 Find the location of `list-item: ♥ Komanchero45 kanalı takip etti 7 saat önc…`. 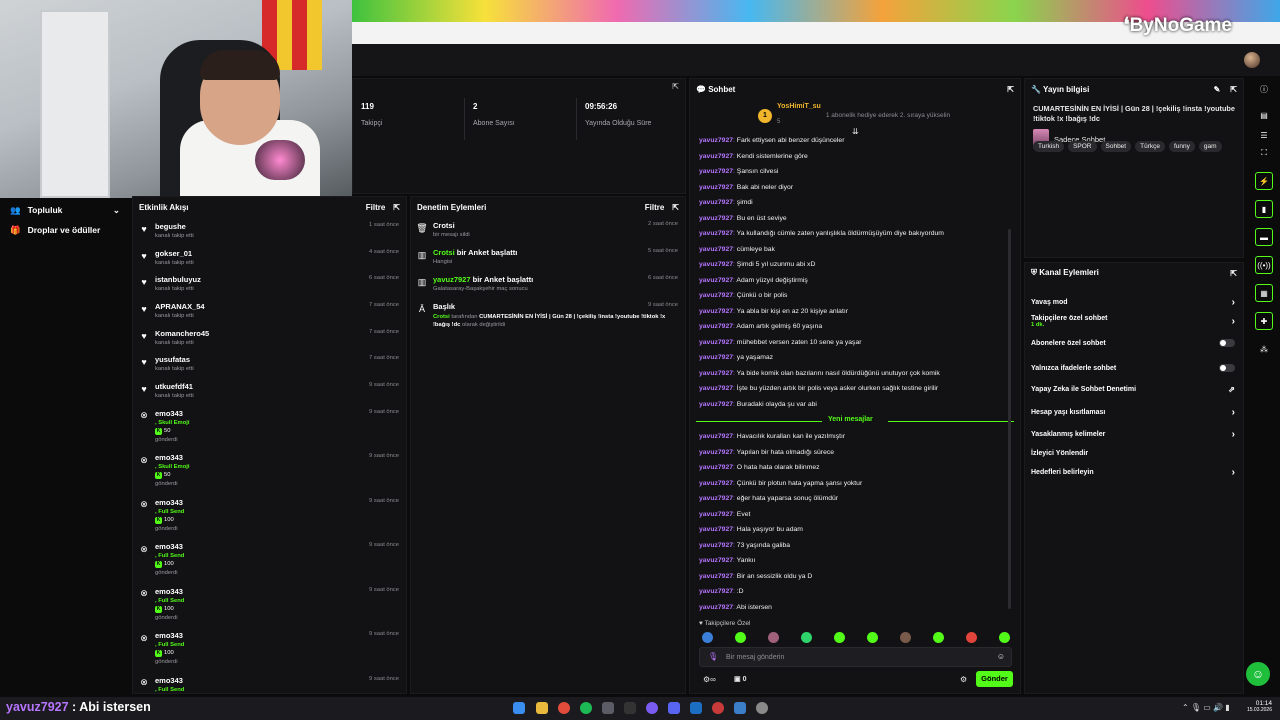

list-item: ♥ Komanchero45 kanalı takip etti 7 saat önc… is located at coordinates (269, 337).